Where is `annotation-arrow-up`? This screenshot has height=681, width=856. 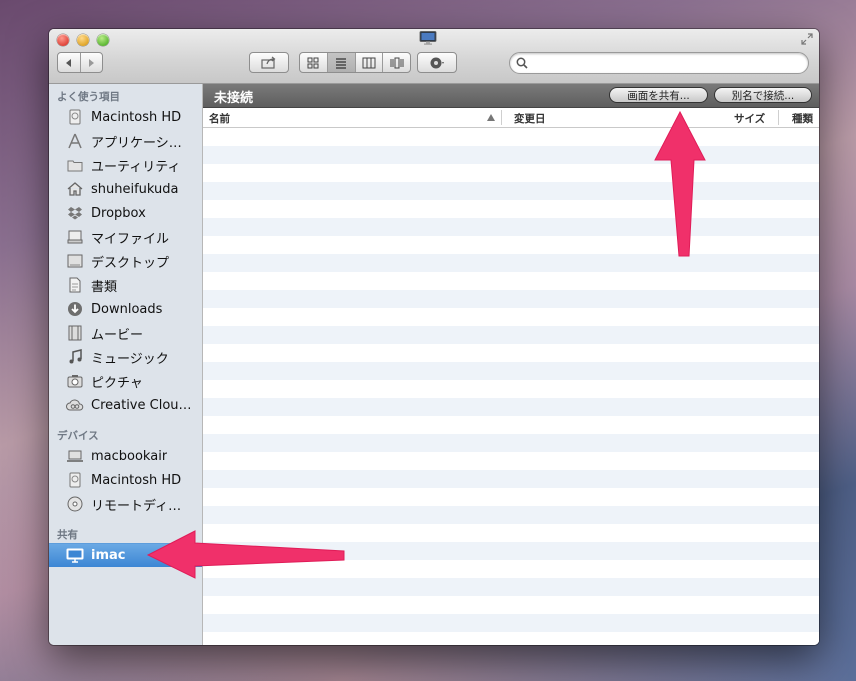
annotation-arrow-up is located at coordinates (680, 183).